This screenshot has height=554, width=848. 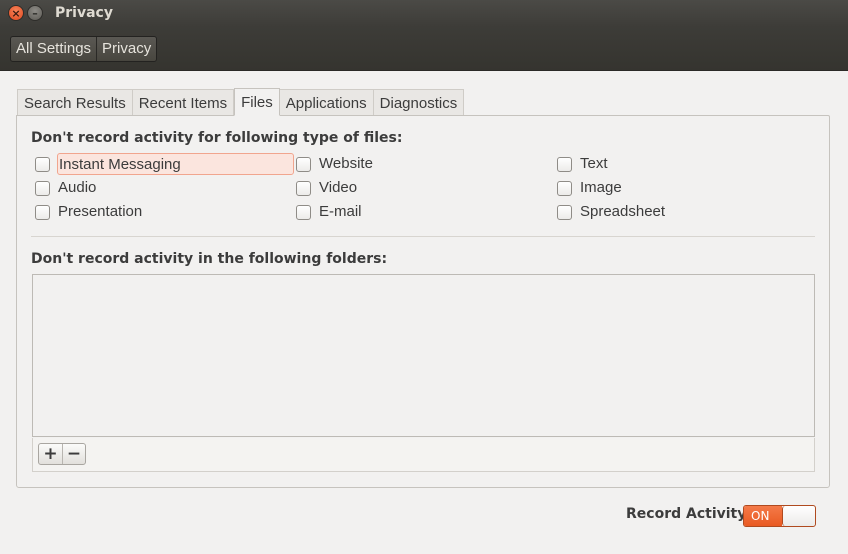 What do you see at coordinates (84, 13) in the screenshot?
I see `window-title: Privacy` at bounding box center [84, 13].